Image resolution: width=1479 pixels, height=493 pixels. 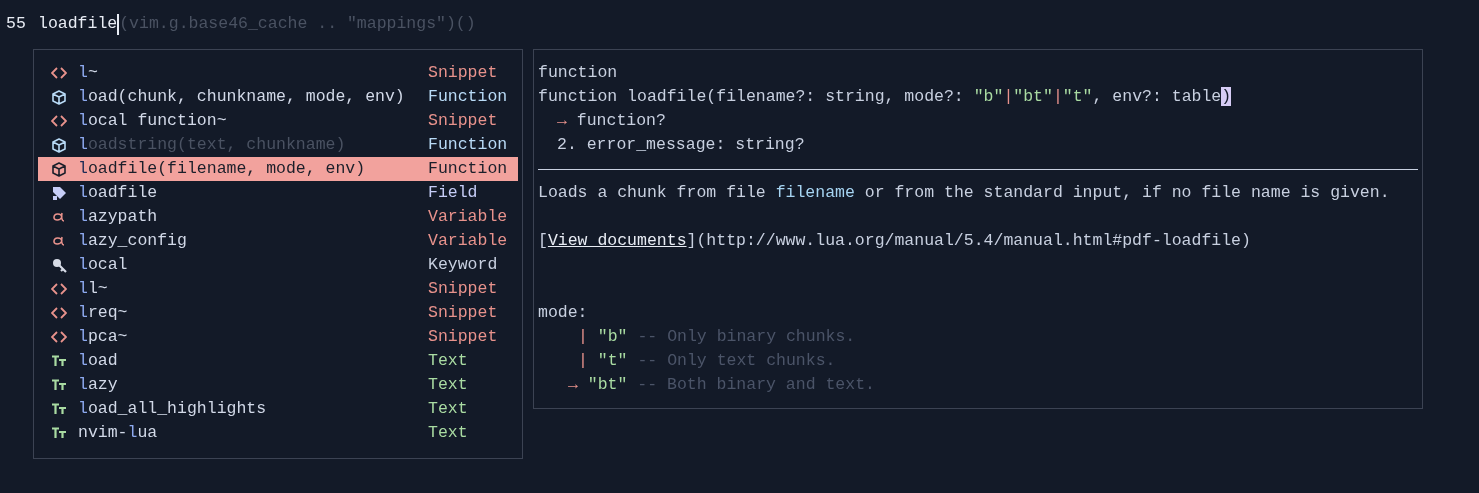 What do you see at coordinates (978, 361) in the screenshot?
I see `parameter-option: | "t" -- Only text chunks.` at bounding box center [978, 361].